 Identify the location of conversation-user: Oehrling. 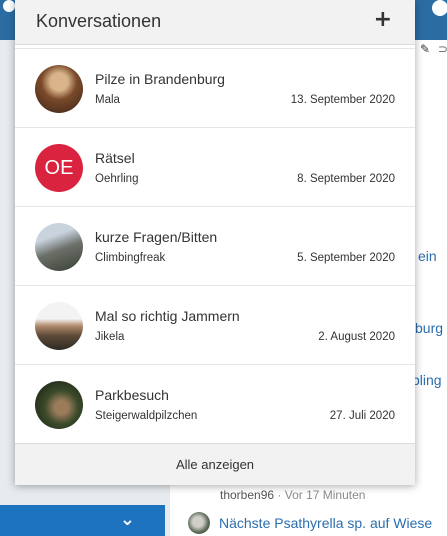
(117, 179).